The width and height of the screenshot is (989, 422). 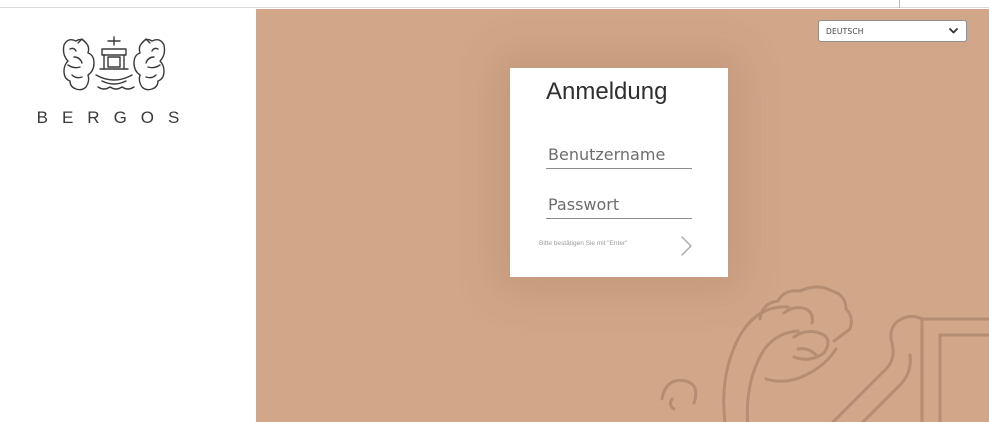 I want to click on bergos-wordmark: BERGOS, so click(x=115, y=117).